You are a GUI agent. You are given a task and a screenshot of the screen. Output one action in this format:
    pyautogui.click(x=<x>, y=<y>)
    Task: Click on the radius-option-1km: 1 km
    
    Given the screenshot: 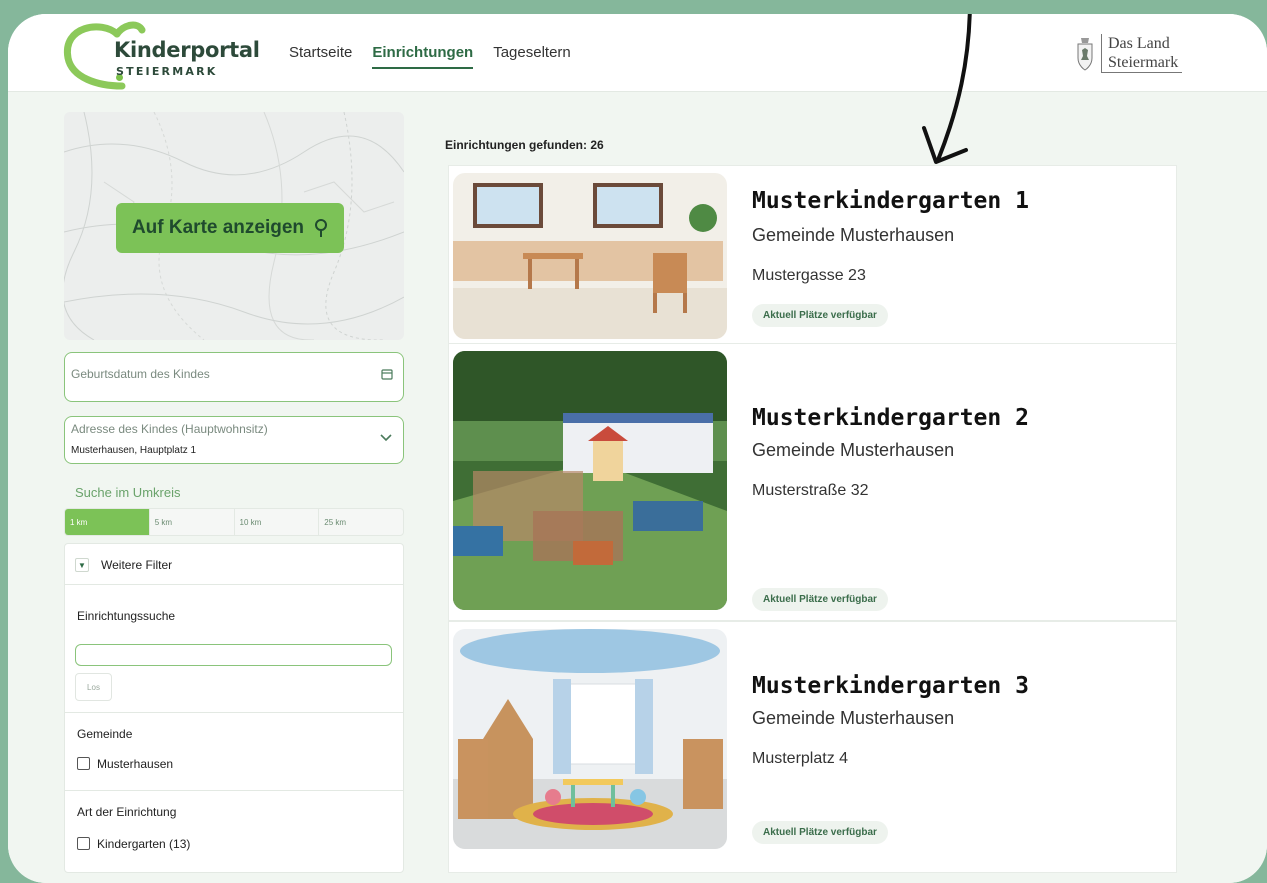 What is the action you would take?
    pyautogui.click(x=107, y=522)
    